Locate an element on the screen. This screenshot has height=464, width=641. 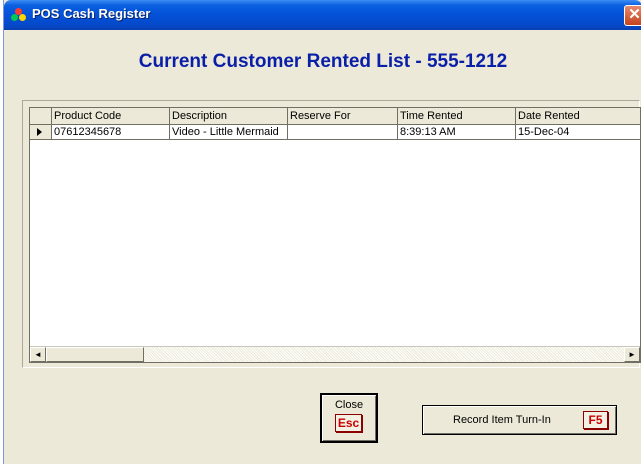
record-item-turn-in-label: Record Item Turn-In is located at coordinates (502, 420).